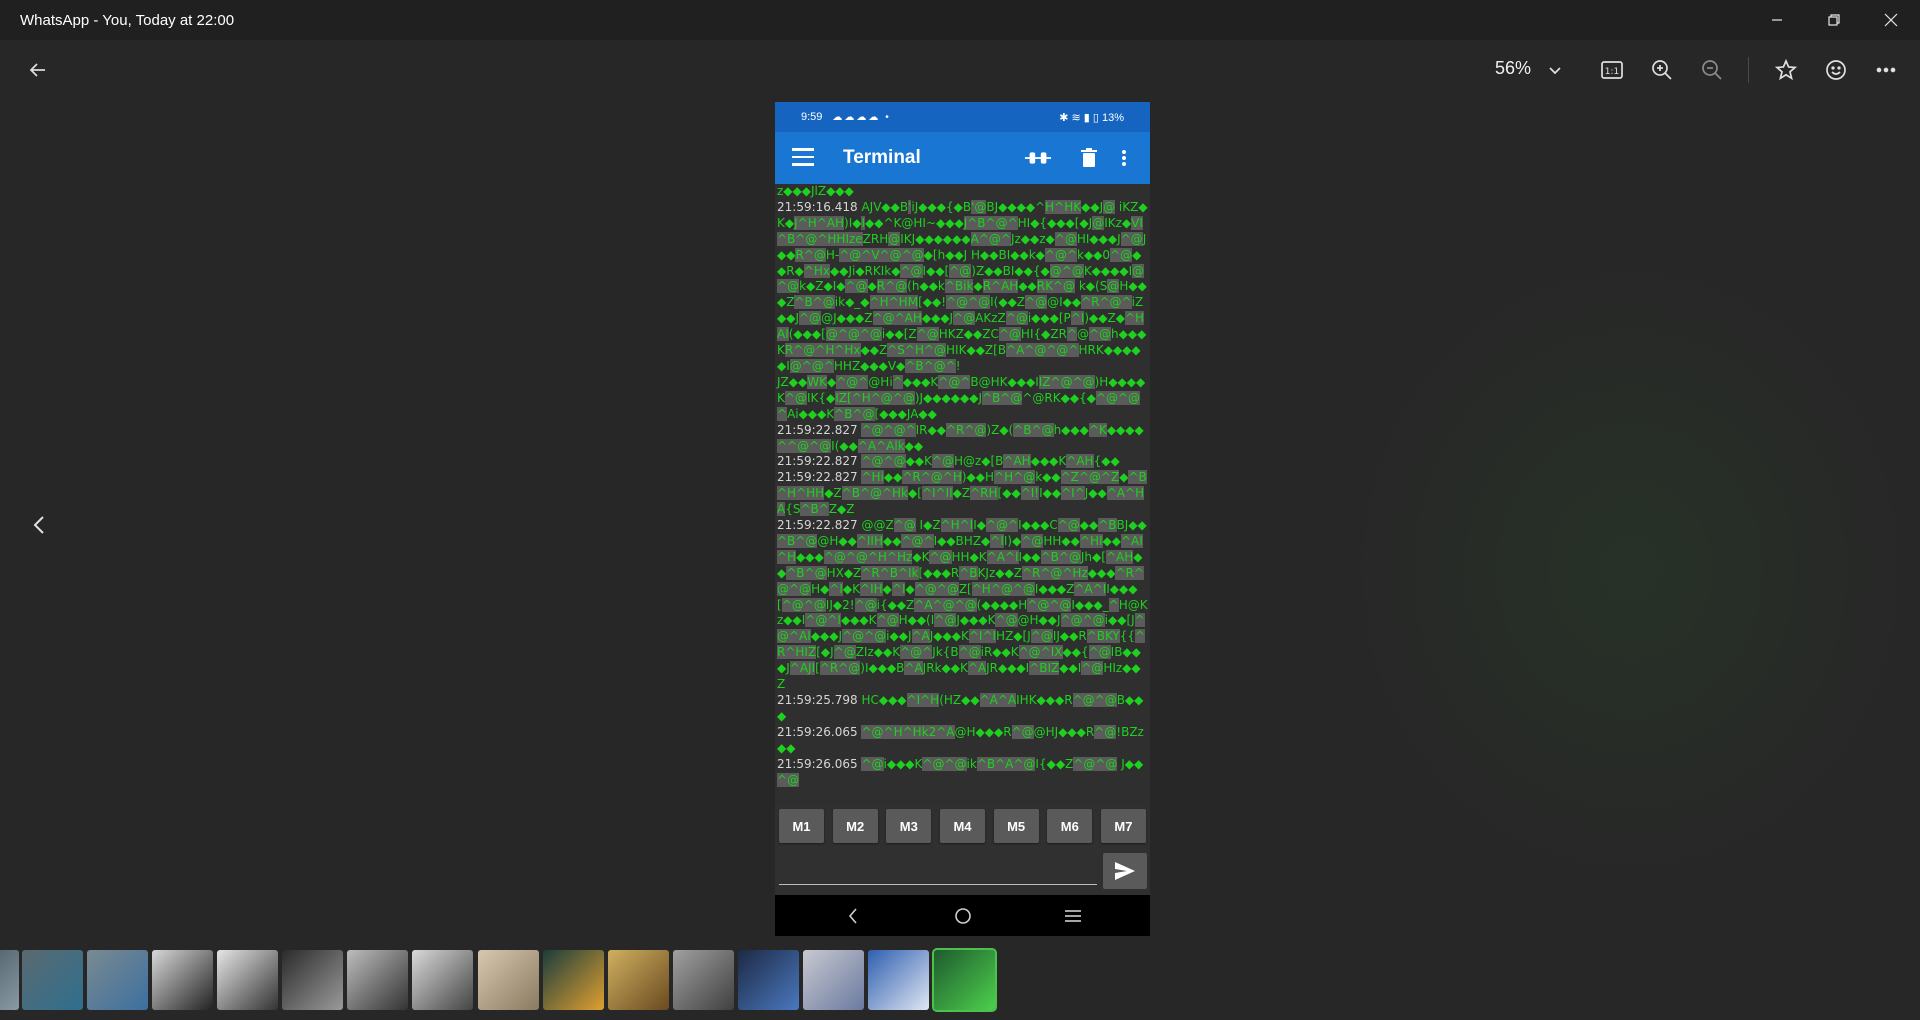 Image resolution: width=1920 pixels, height=1020 pixels. What do you see at coordinates (1836, 70) in the screenshot?
I see `react-button` at bounding box center [1836, 70].